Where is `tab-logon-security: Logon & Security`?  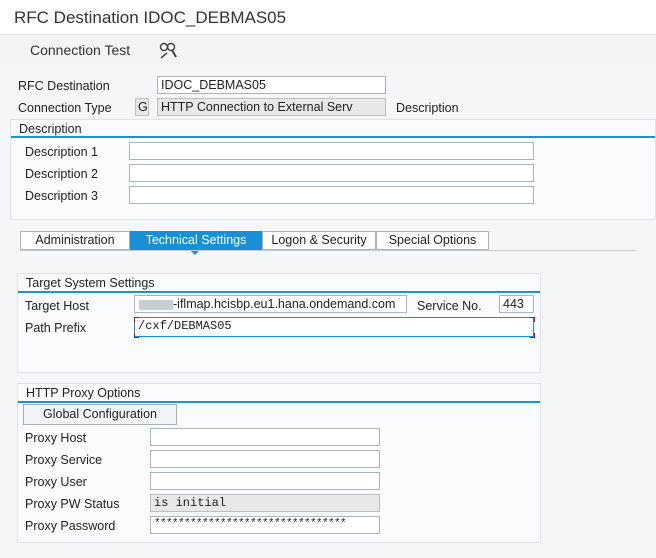
tab-logon-security: Logon & Security is located at coordinates (319, 240).